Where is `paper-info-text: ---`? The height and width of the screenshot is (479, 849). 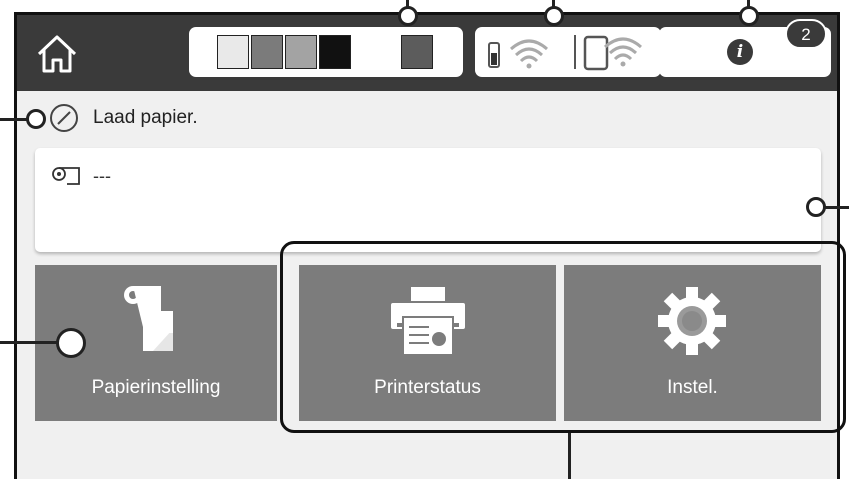 paper-info-text: --- is located at coordinates (102, 176).